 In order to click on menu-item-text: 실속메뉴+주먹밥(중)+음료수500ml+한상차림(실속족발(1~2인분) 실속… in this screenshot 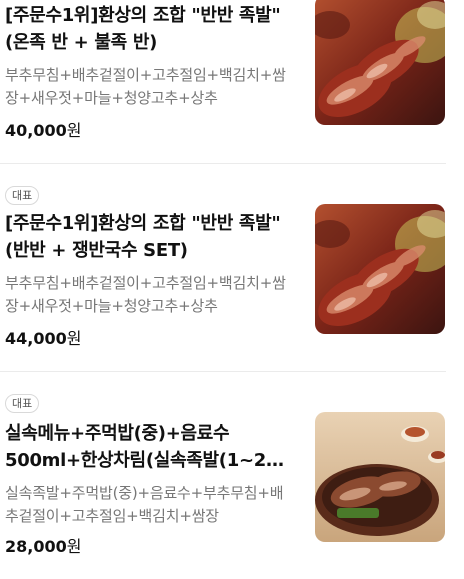, I will do `click(150, 474)`.